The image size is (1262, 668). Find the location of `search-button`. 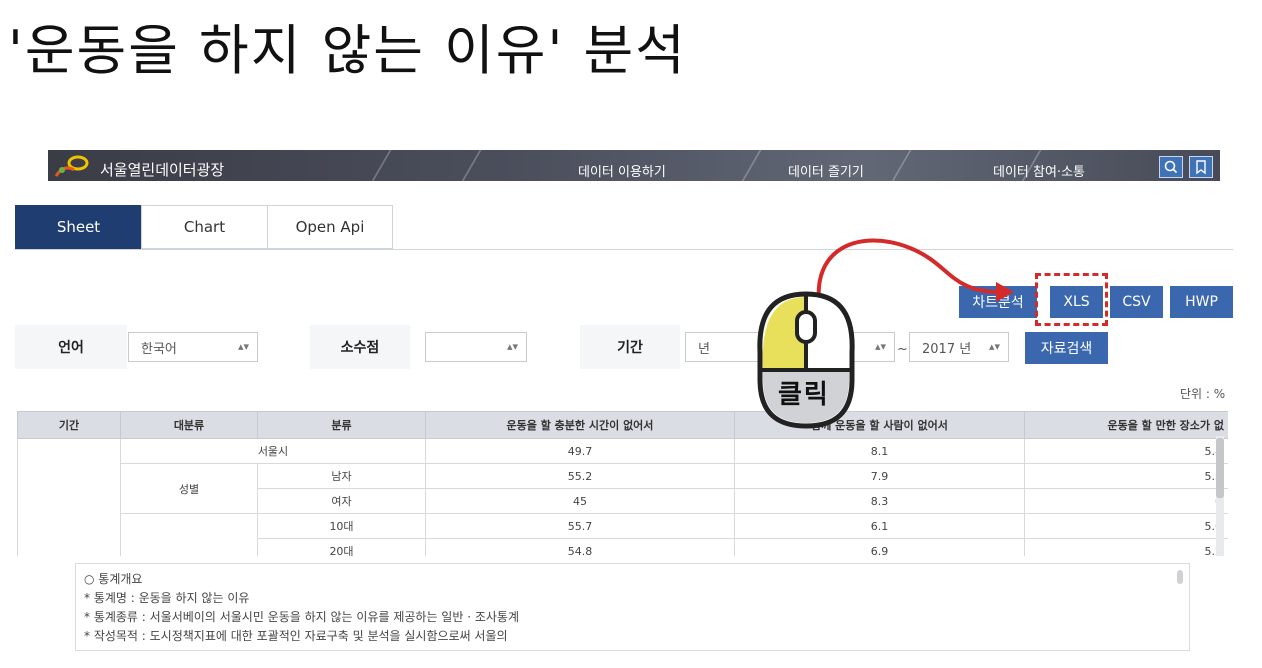

search-button is located at coordinates (1171, 167).